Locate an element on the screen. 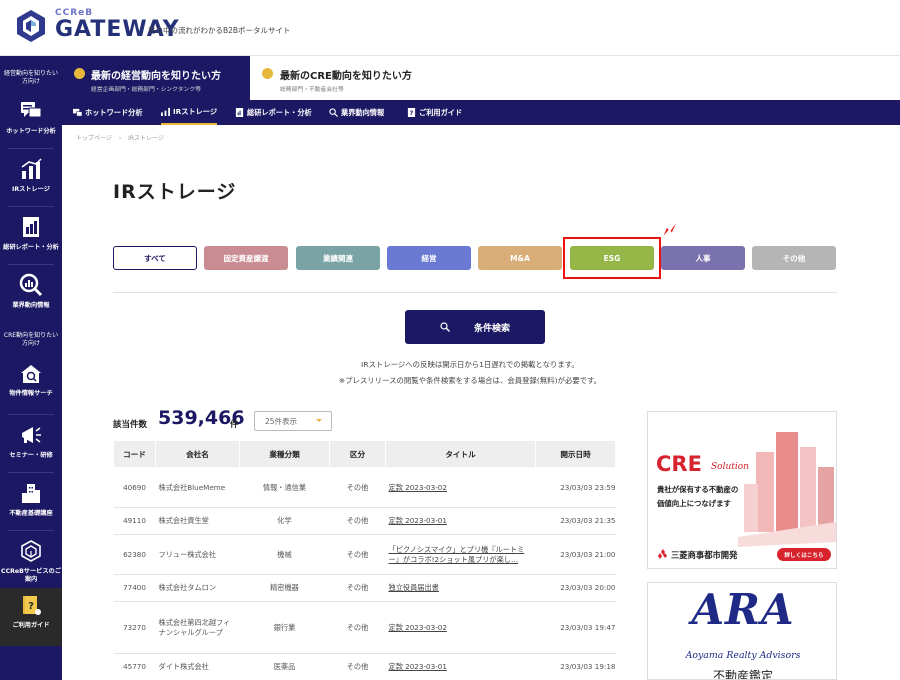 The image size is (900, 680). sidebar-item-industry: 業界動向情報 is located at coordinates (31, 296).